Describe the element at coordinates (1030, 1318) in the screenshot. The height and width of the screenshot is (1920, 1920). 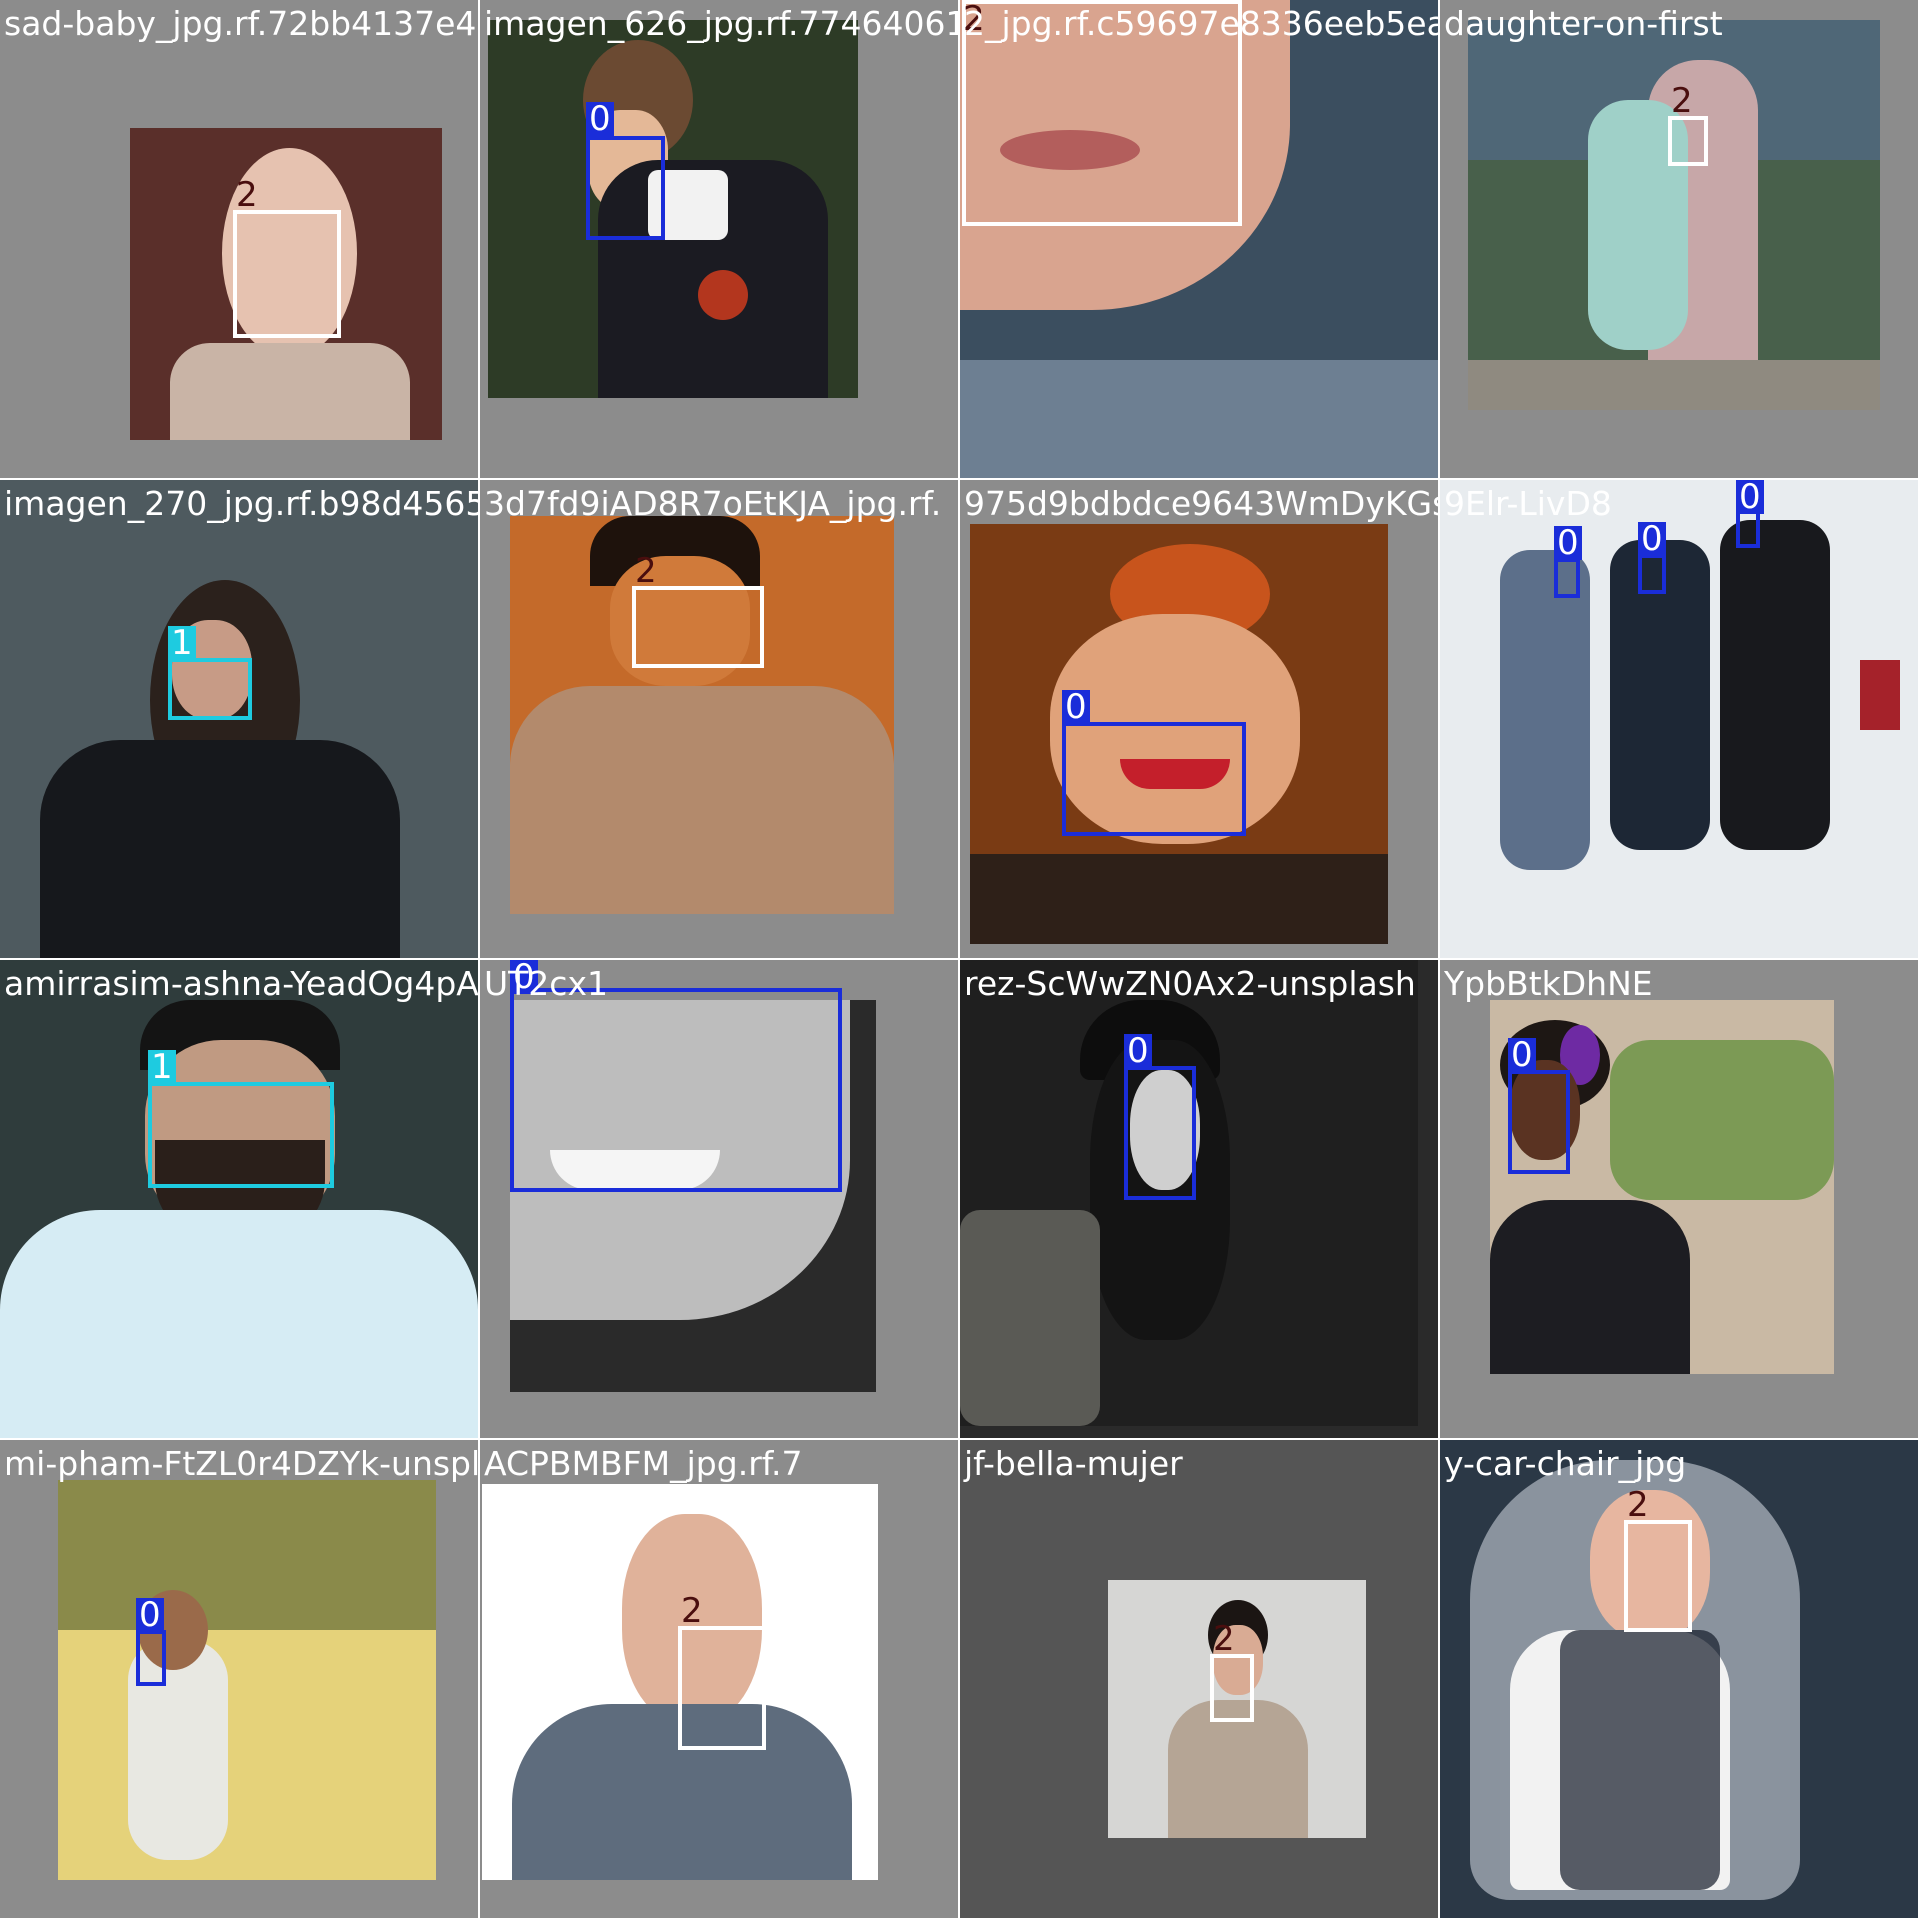
I see `sofa-shape` at that location.